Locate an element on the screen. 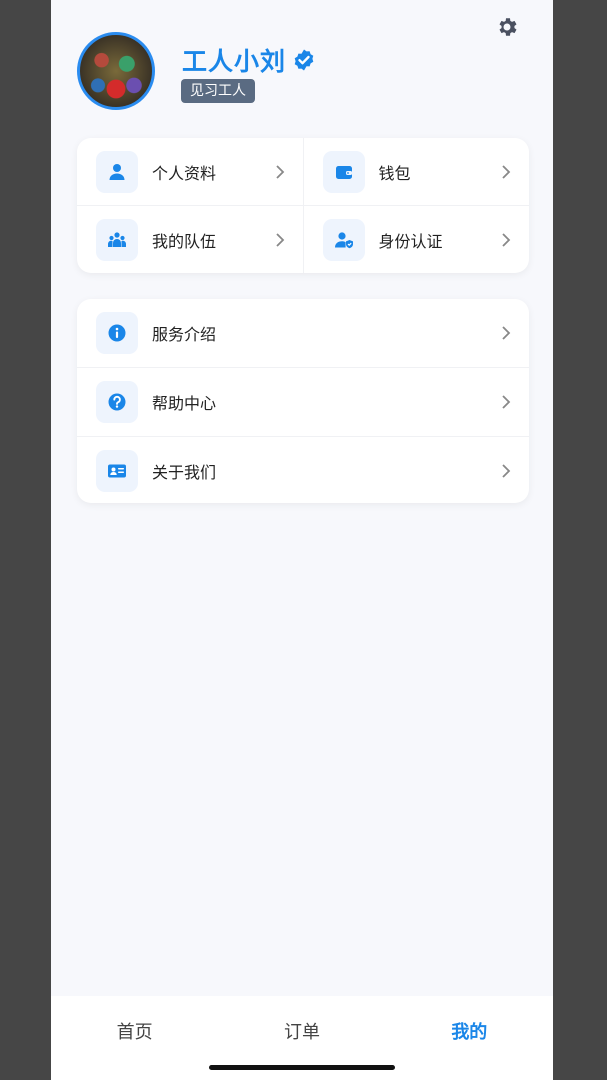 Image resolution: width=607 pixels, height=1080 pixels. info-icon is located at coordinates (117, 333).